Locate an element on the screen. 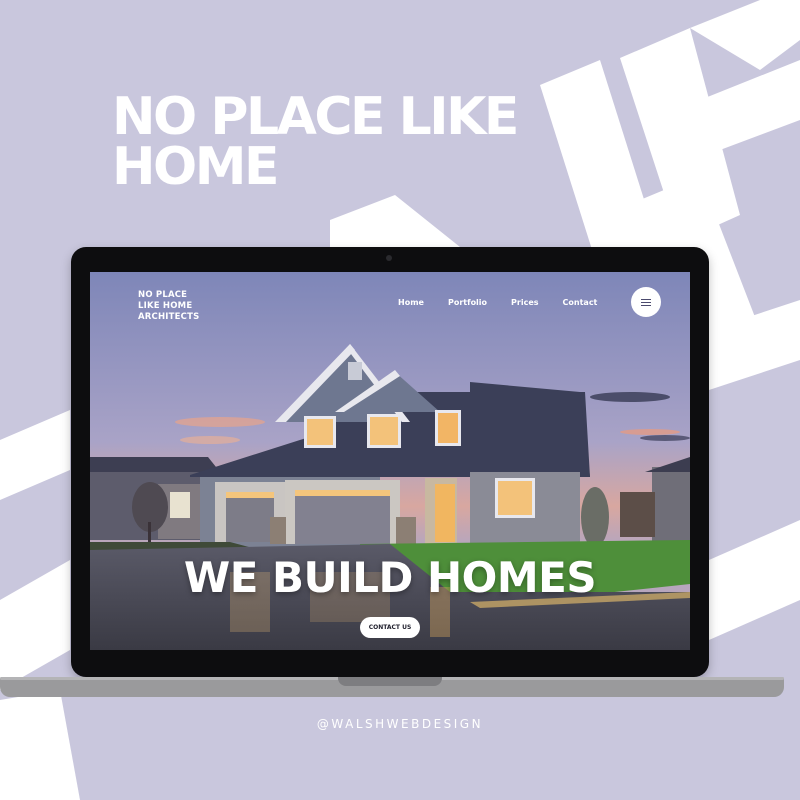  webcam-dot is located at coordinates (389, 258).